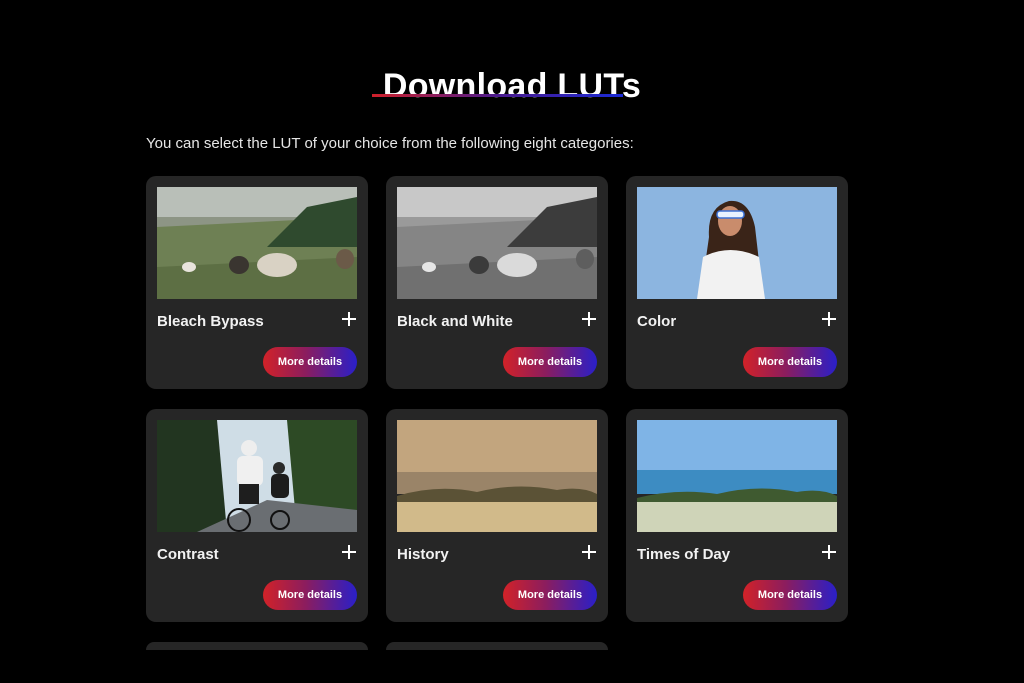  What do you see at coordinates (455, 321) in the screenshot?
I see `card-title: Black and White` at bounding box center [455, 321].